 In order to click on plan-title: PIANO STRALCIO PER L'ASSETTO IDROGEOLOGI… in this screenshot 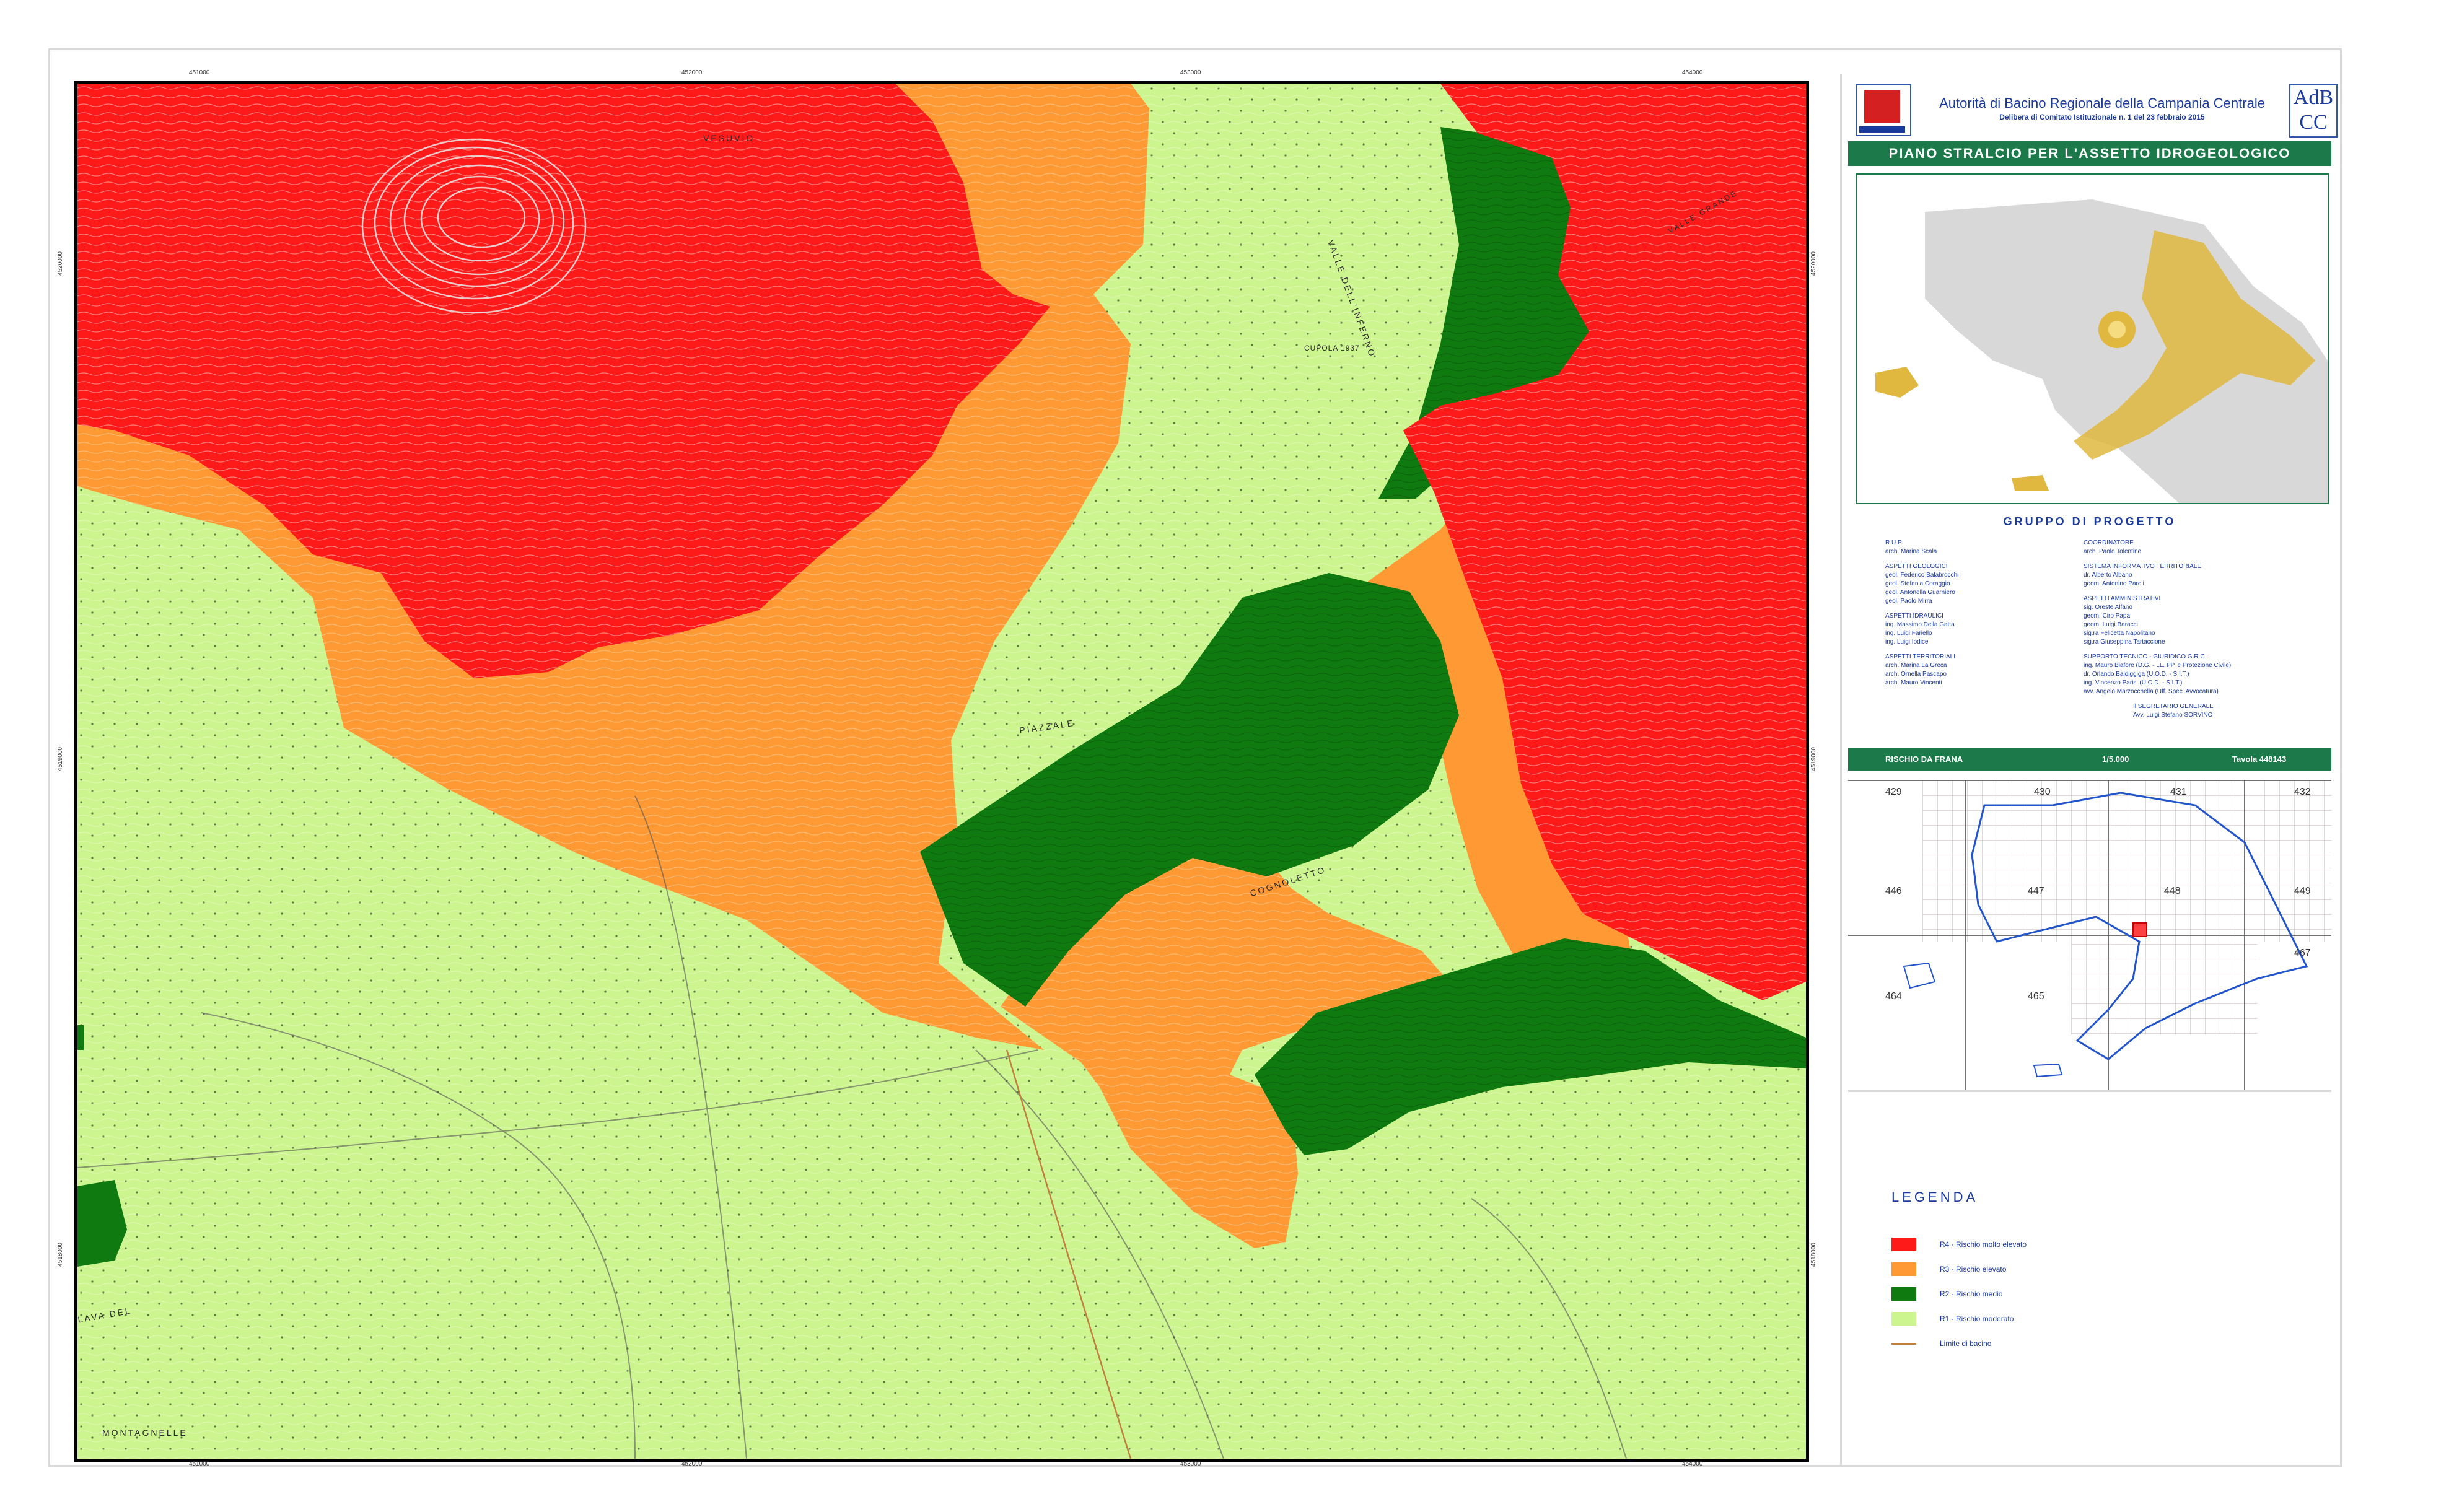, I will do `click(2090, 153)`.